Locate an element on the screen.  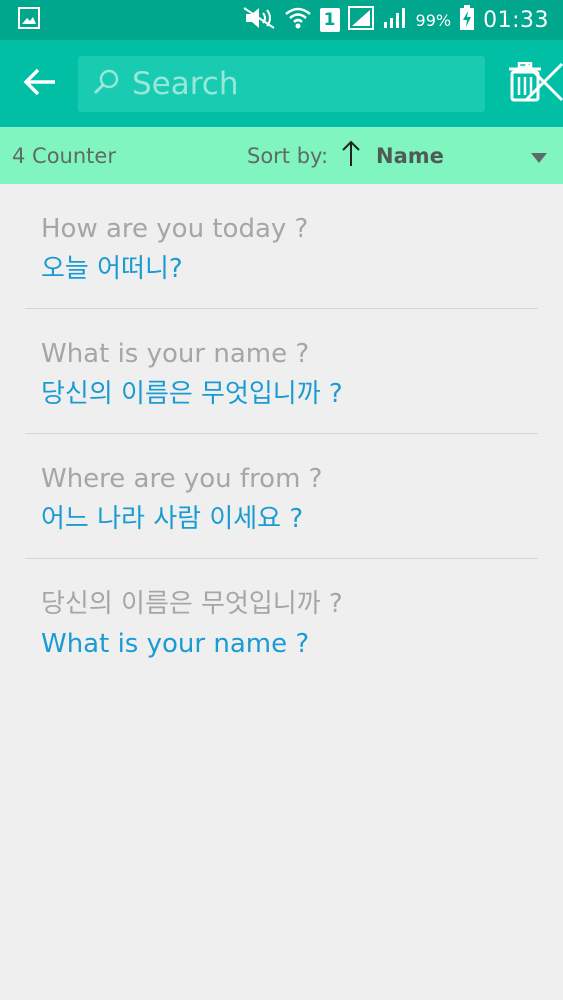
back-arrow-icon is located at coordinates (40, 84).